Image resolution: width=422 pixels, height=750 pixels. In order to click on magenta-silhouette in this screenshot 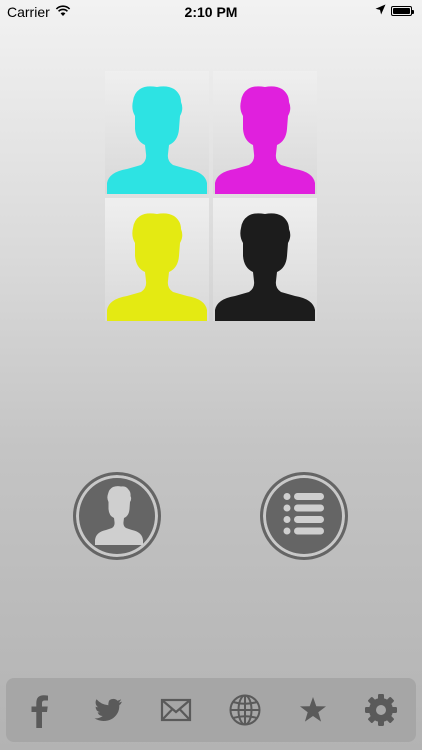, I will do `click(265, 132)`.